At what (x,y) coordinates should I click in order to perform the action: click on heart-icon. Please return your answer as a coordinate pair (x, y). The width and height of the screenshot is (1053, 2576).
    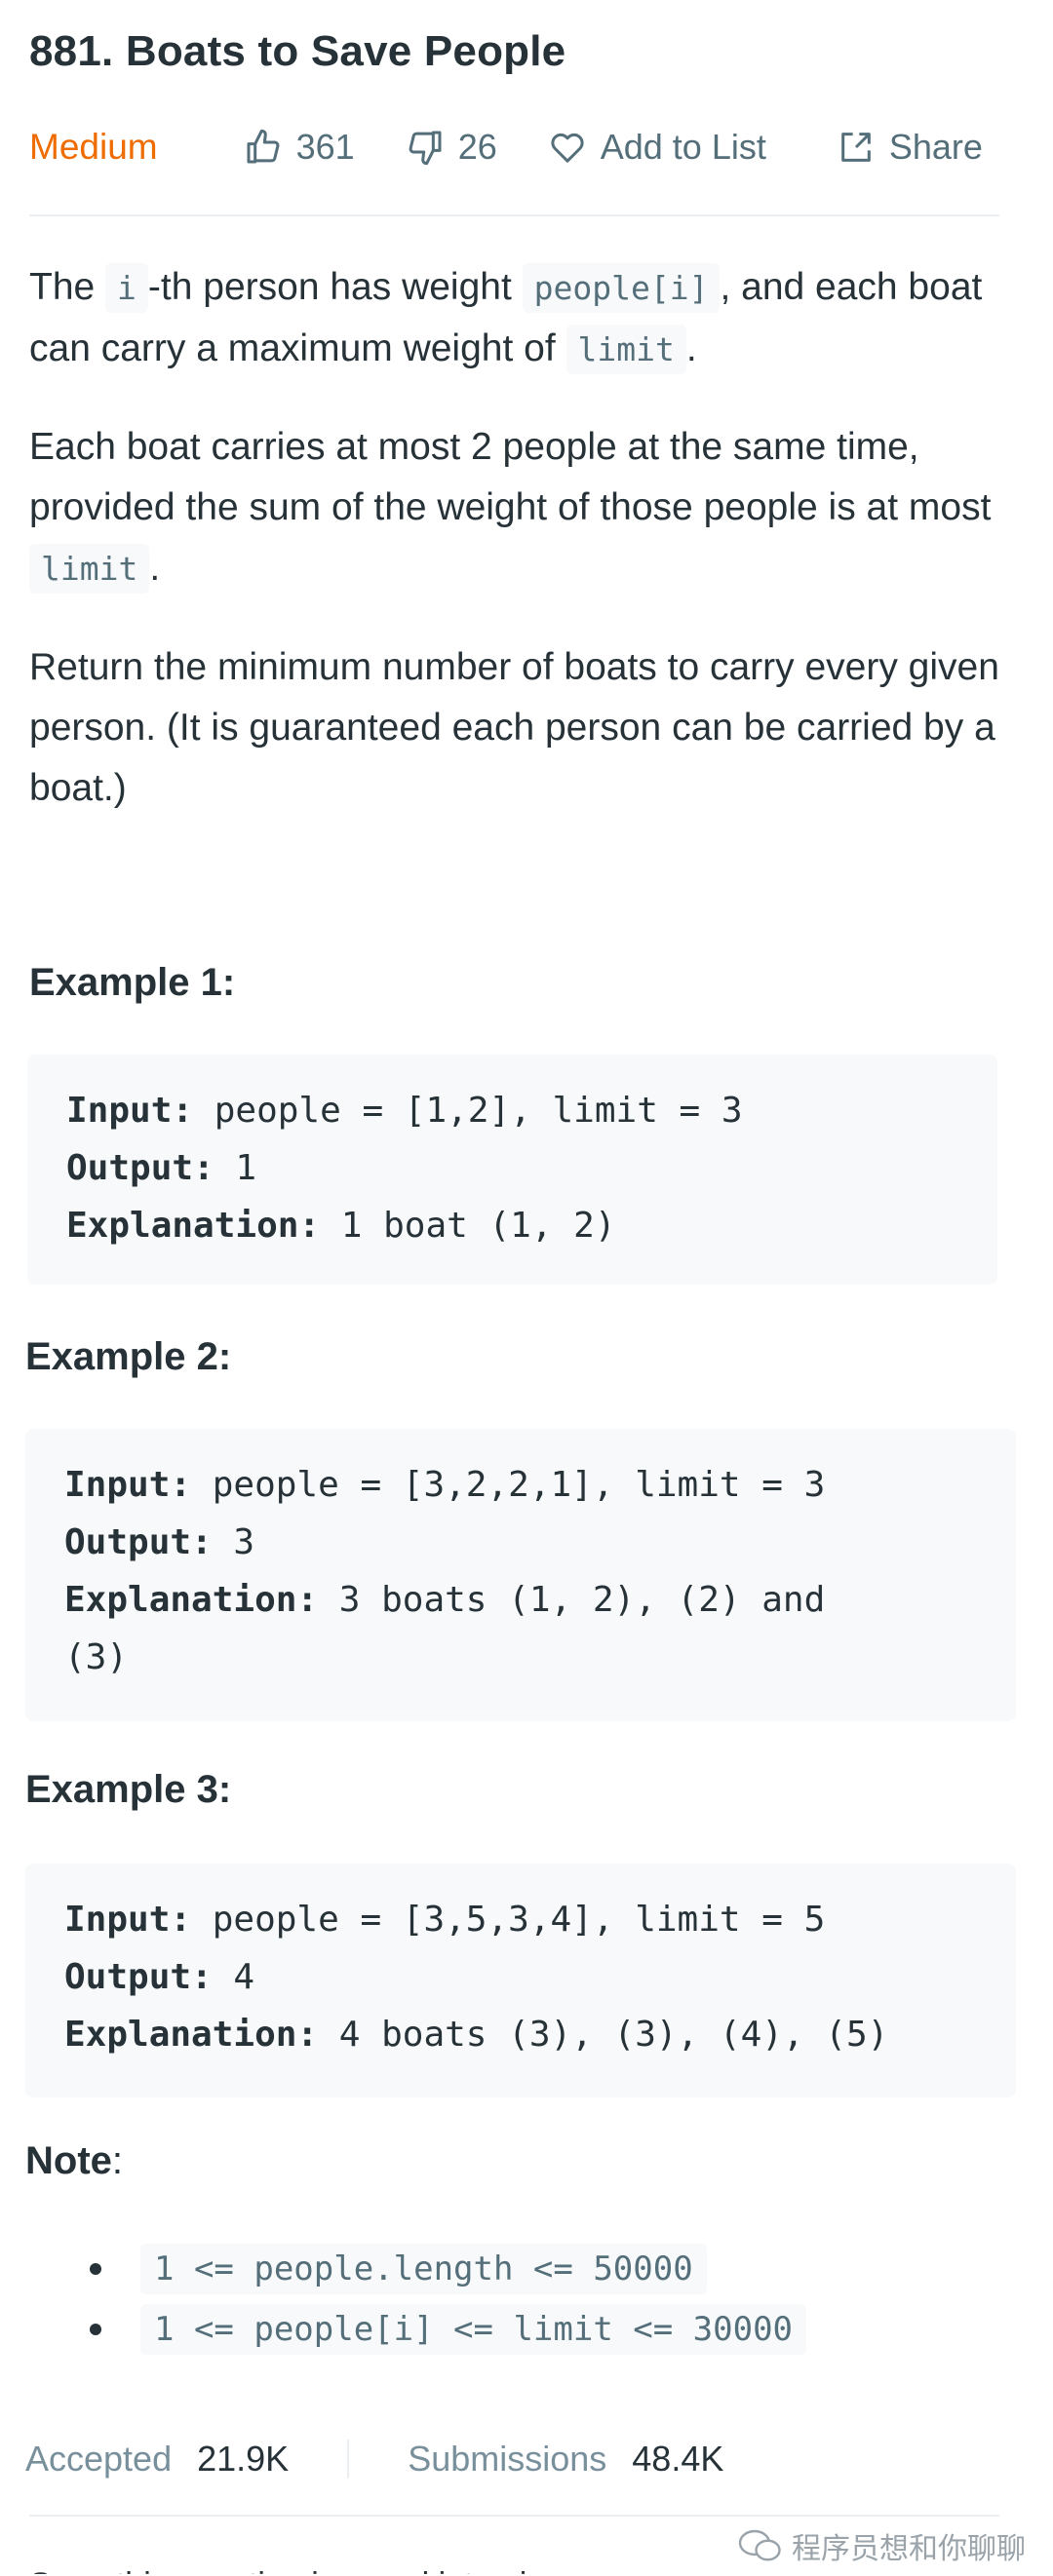
    Looking at the image, I should click on (567, 148).